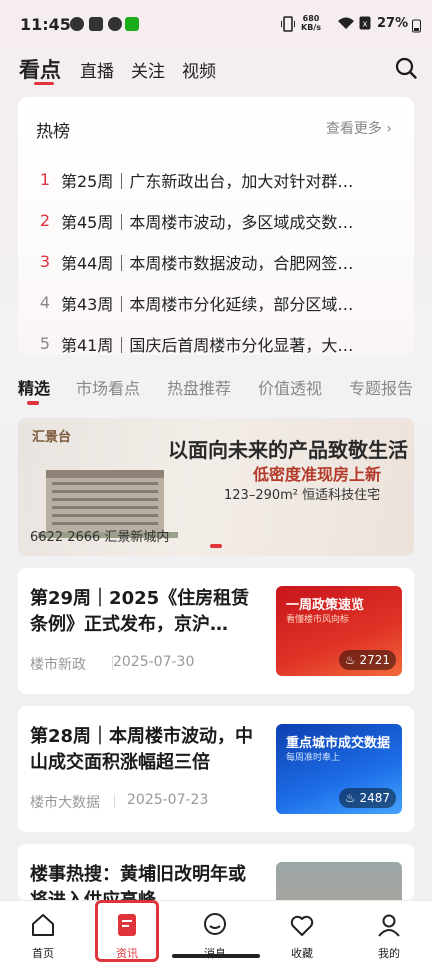 The height and width of the screenshot is (964, 432). What do you see at coordinates (290, 387) in the screenshot?
I see `tab-value: 价值透视` at bounding box center [290, 387].